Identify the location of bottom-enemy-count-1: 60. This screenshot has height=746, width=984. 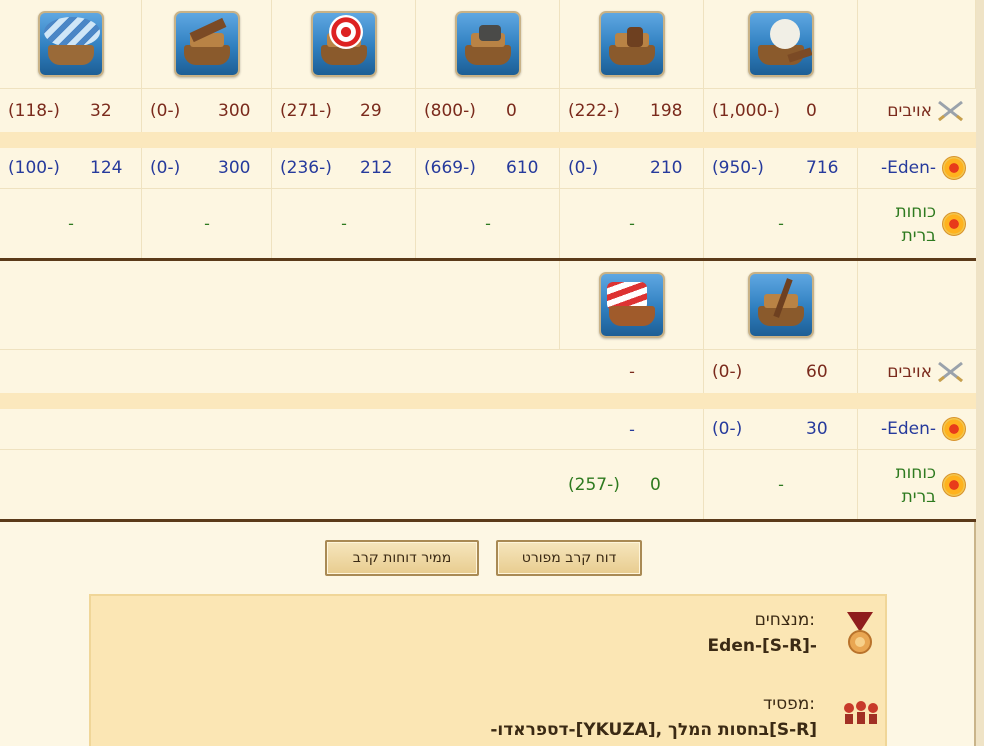
(817, 371).